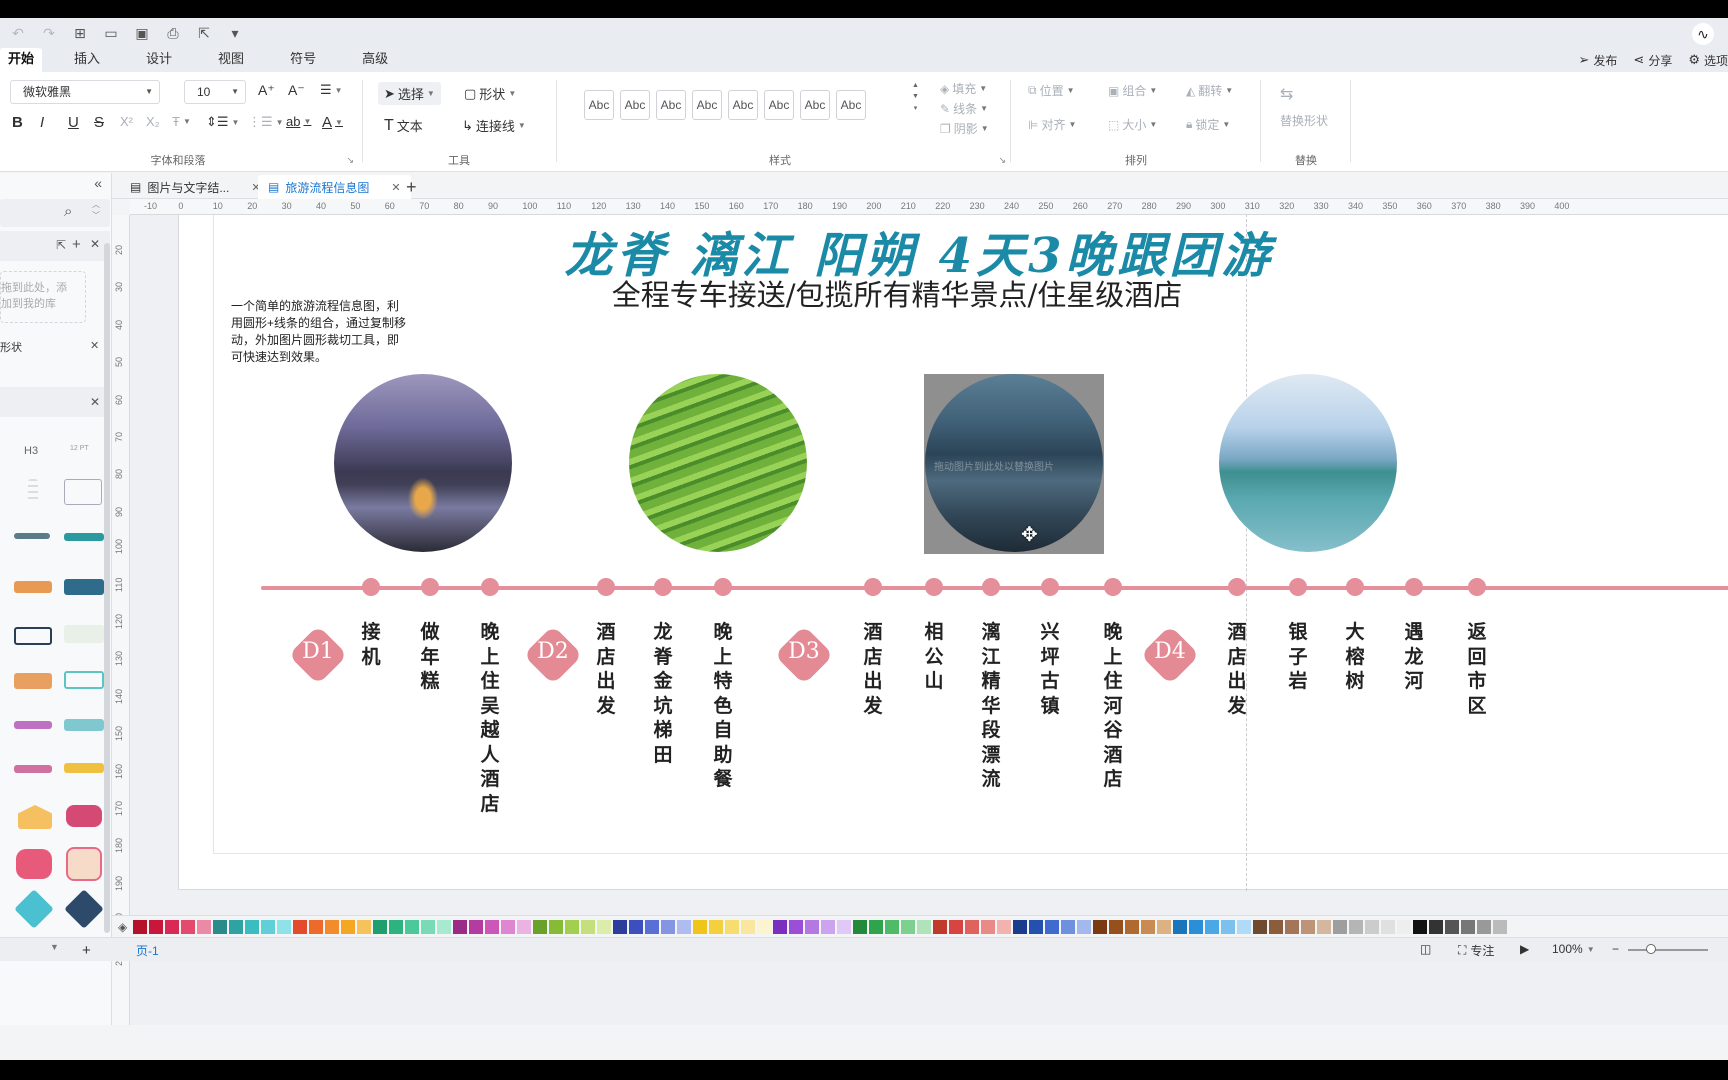  I want to click on italic-icon: I, so click(42, 122).